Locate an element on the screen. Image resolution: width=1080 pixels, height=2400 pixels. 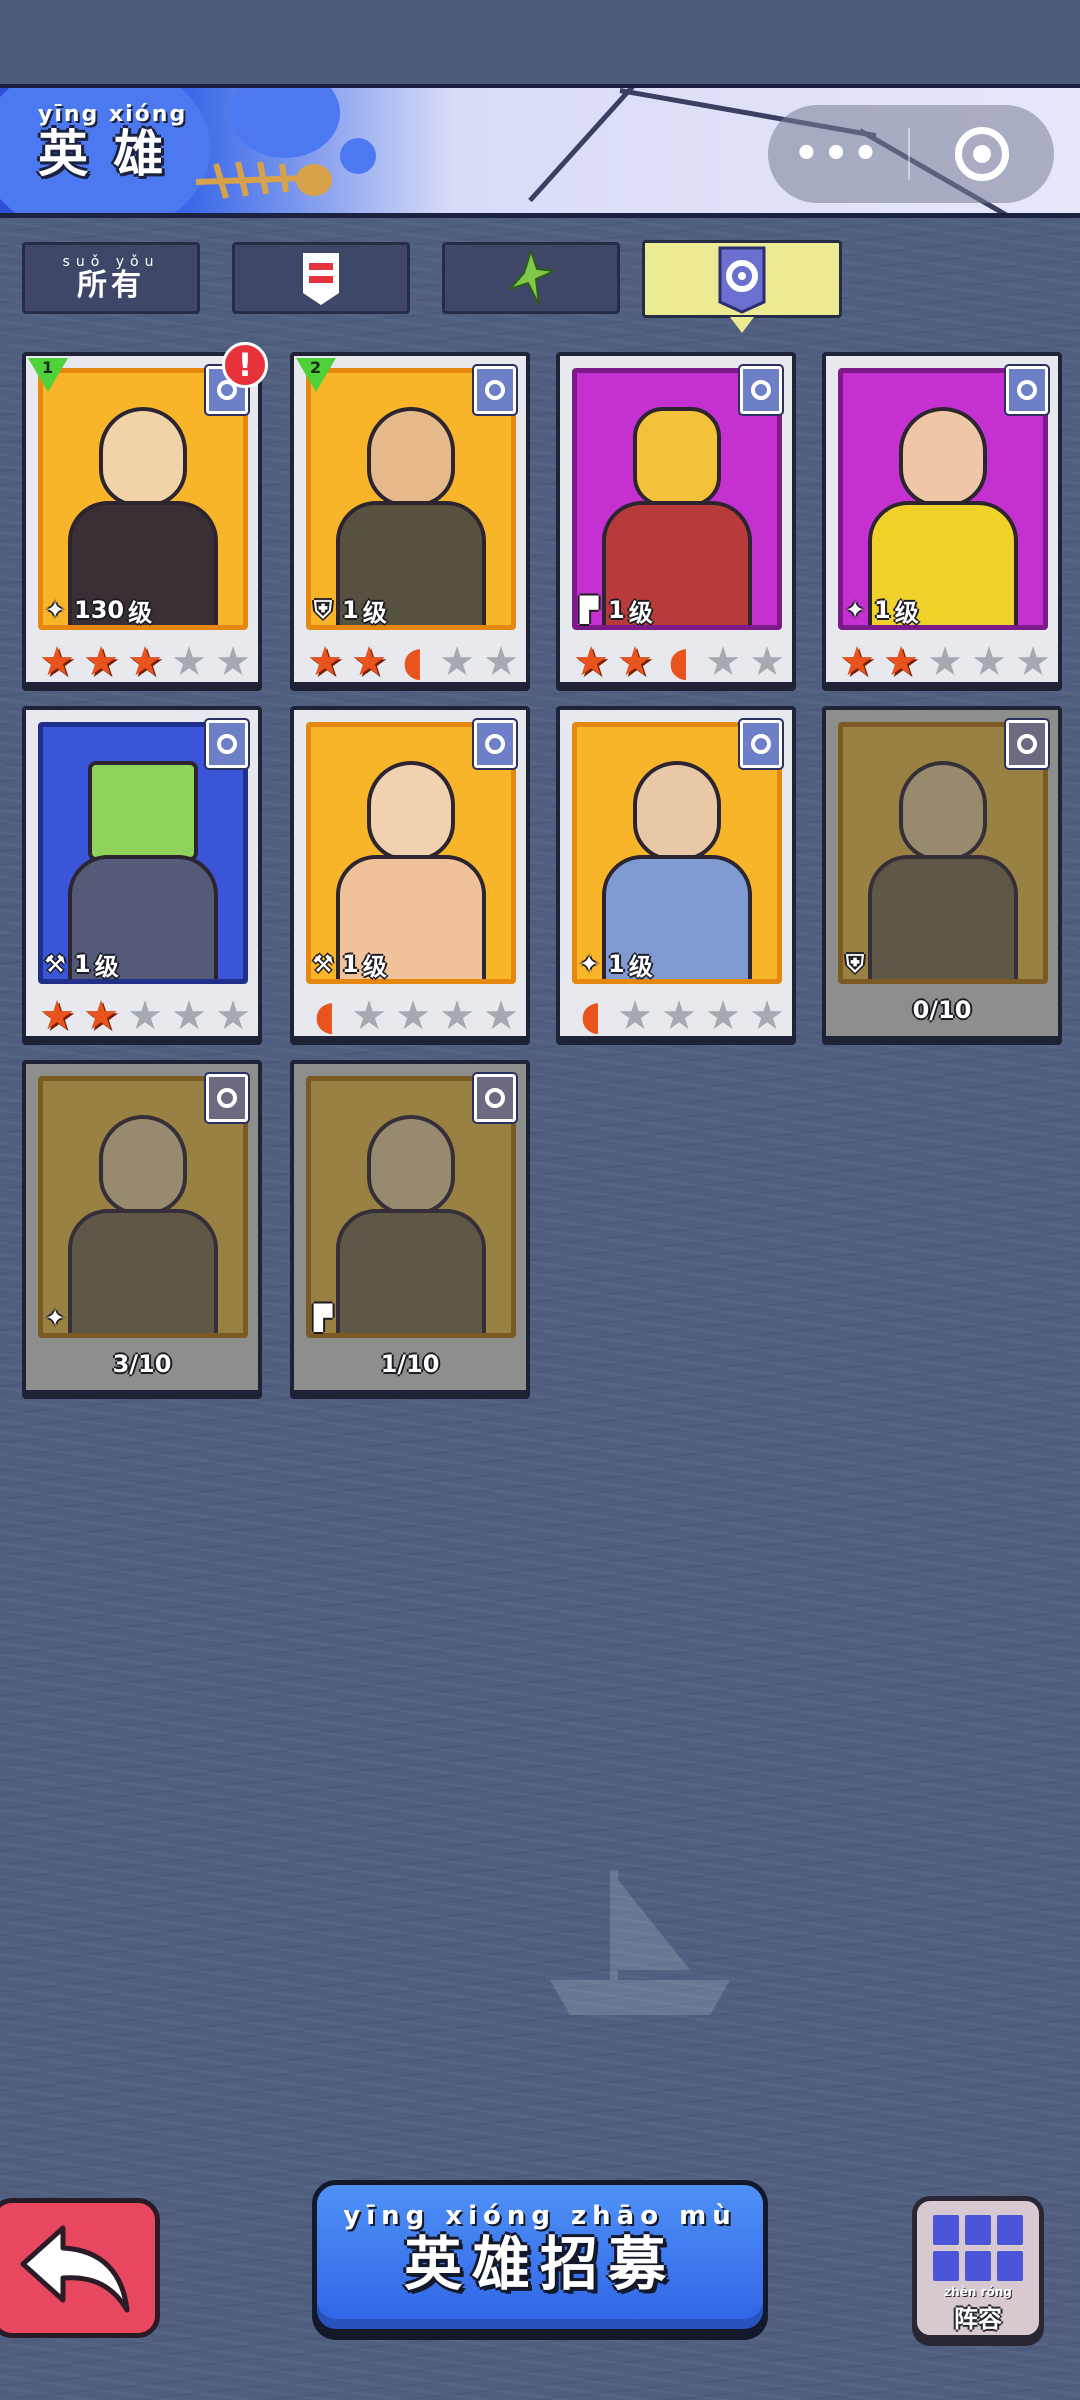
back-arrow-icon is located at coordinates (75, 2269).